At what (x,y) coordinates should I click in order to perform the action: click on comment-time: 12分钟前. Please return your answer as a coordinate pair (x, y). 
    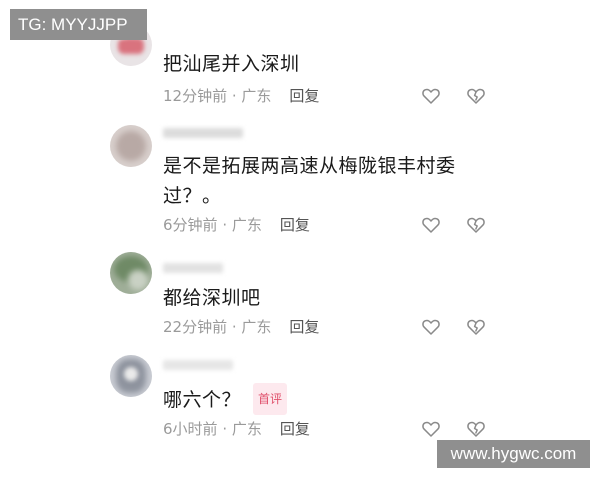
    Looking at the image, I should click on (195, 96).